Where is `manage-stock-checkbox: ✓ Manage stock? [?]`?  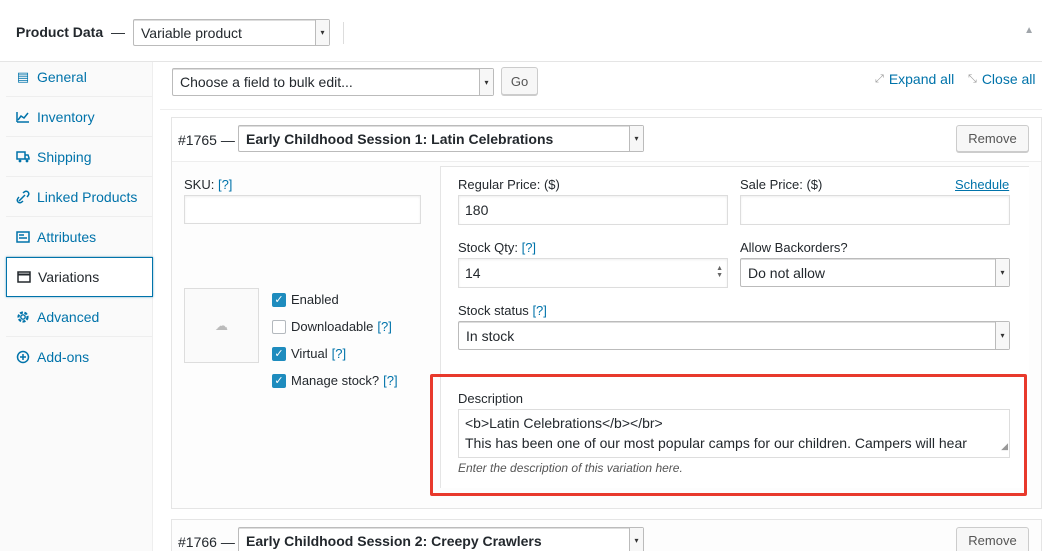 manage-stock-checkbox: ✓ Manage stock? [?] is located at coordinates (335, 380).